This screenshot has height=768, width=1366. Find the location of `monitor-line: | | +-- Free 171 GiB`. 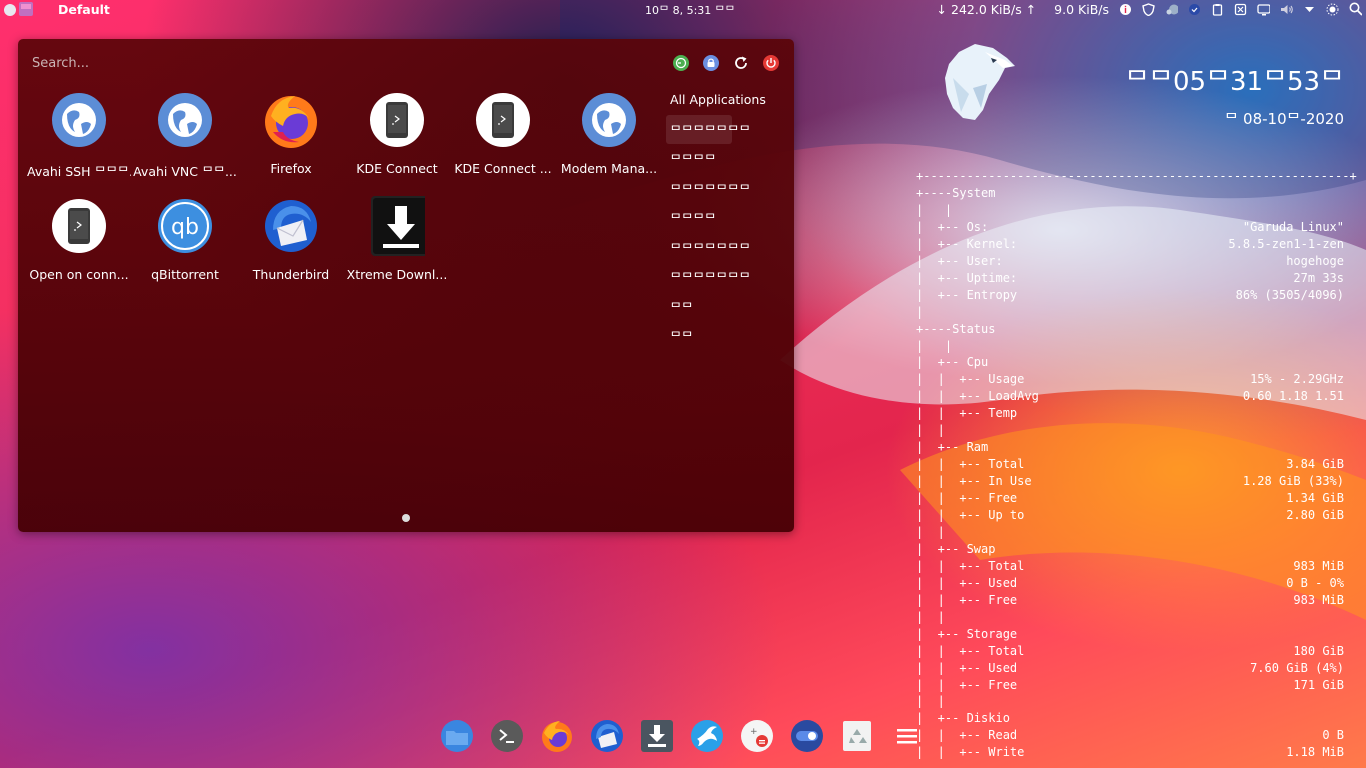

monitor-line: | | +-- Free 171 GiB is located at coordinates (1131, 685).